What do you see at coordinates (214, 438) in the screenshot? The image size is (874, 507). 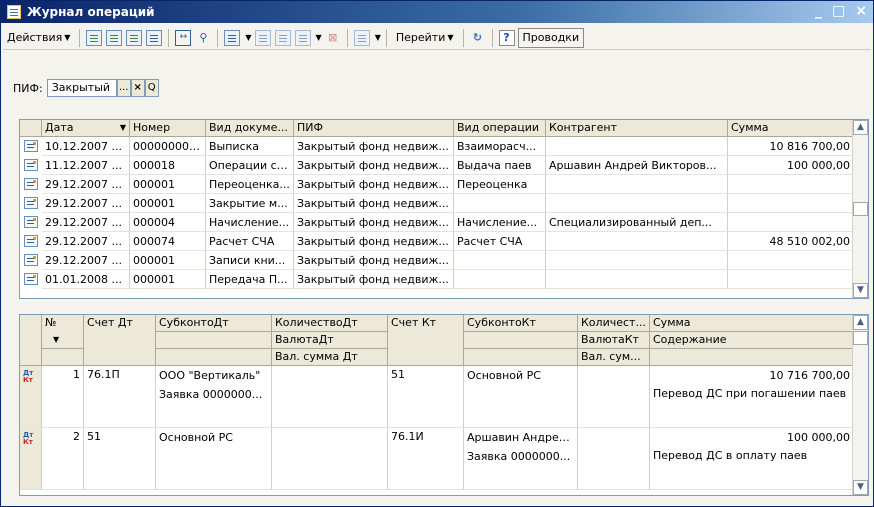 I see `cell-sub-dt-1: Основной РС` at bounding box center [214, 438].